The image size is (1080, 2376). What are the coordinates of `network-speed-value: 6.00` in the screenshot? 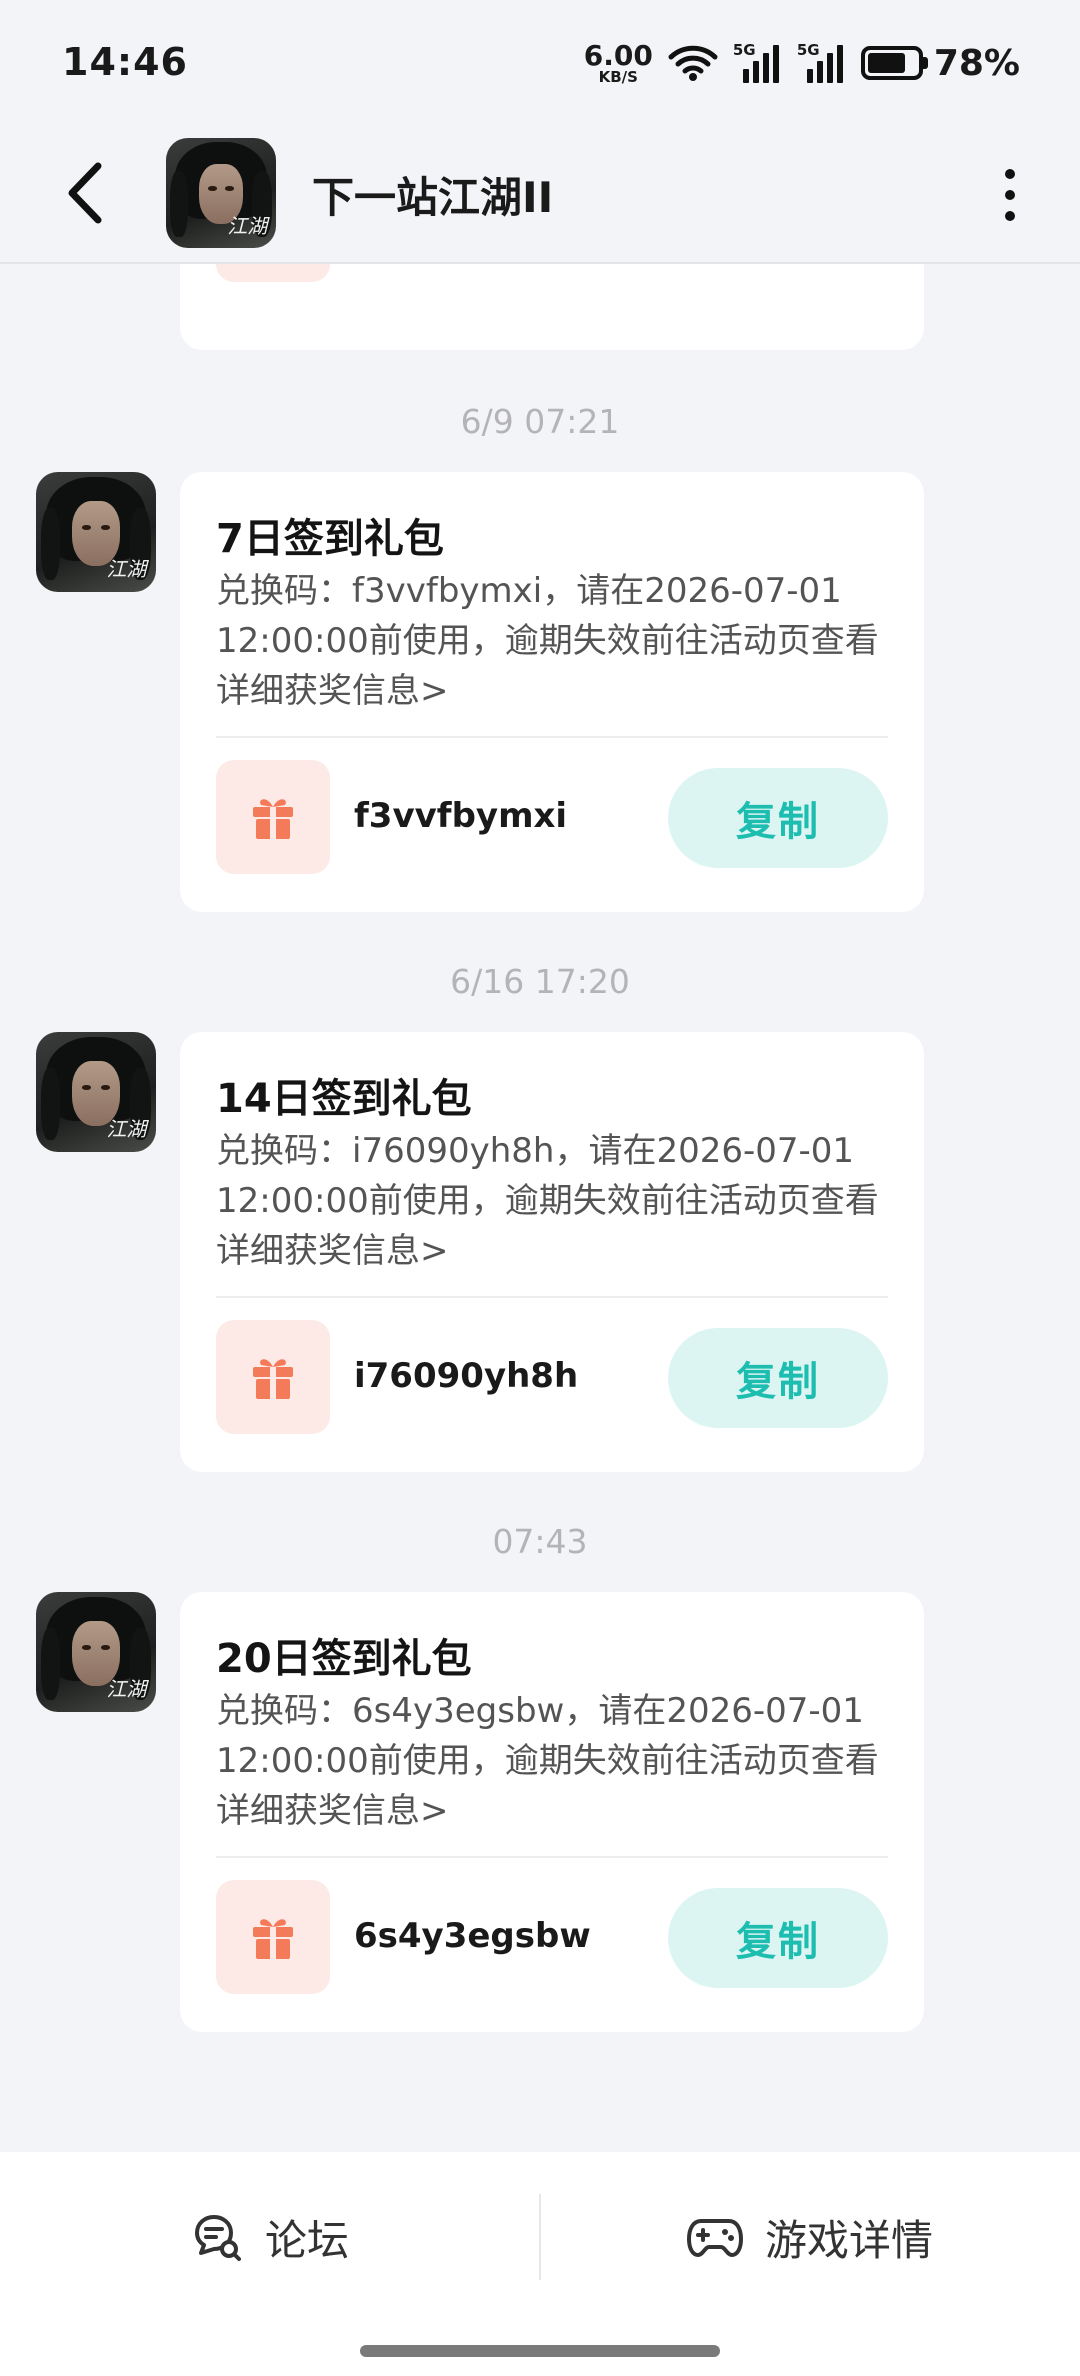 It's located at (618, 55).